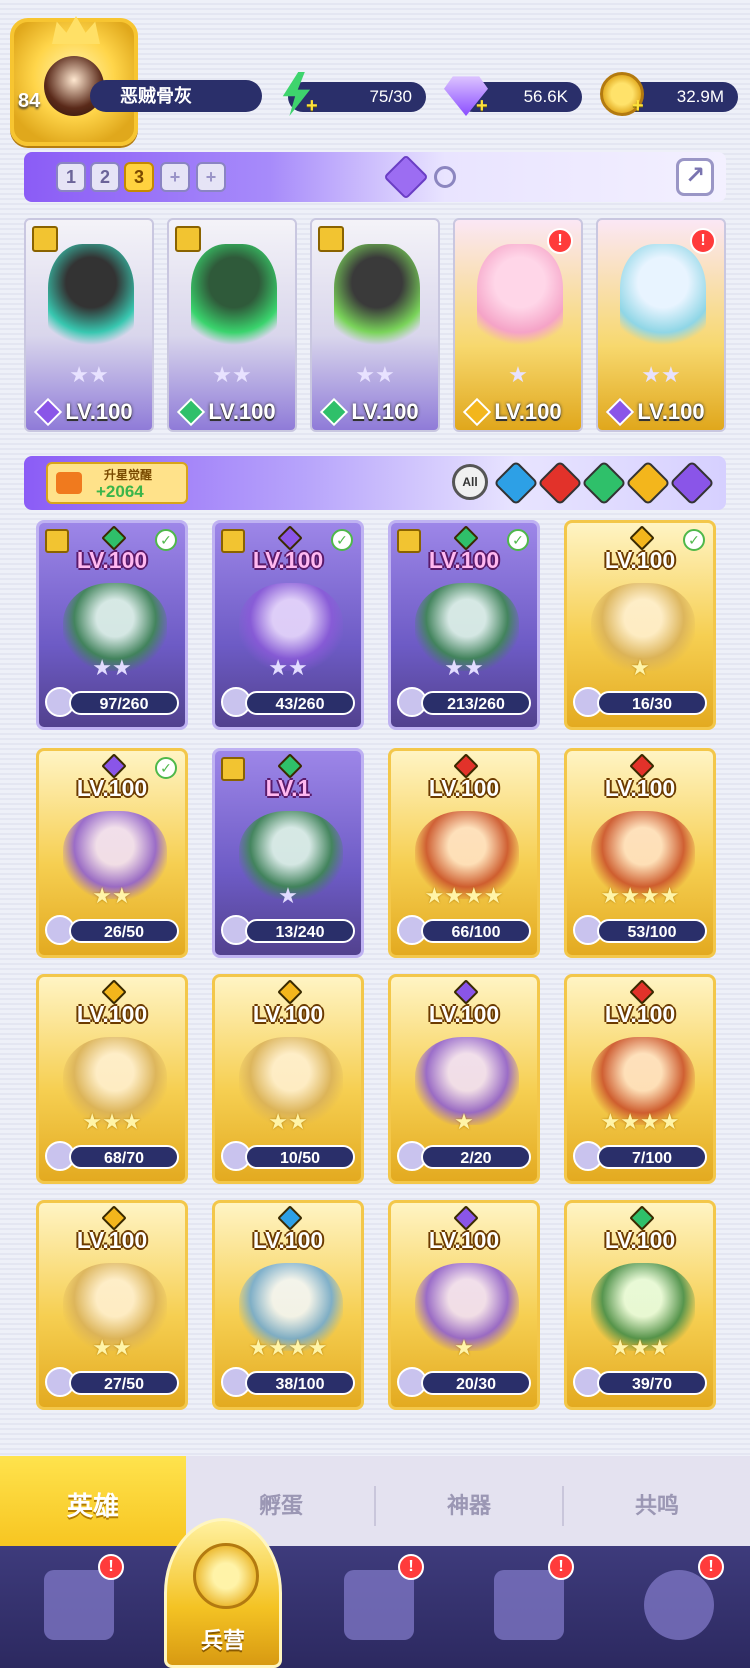 This screenshot has height=1668, width=750. Describe the element at coordinates (464, 853) in the screenshot. I see `hero-card: LV.100 ★★★★ 66/100` at that location.